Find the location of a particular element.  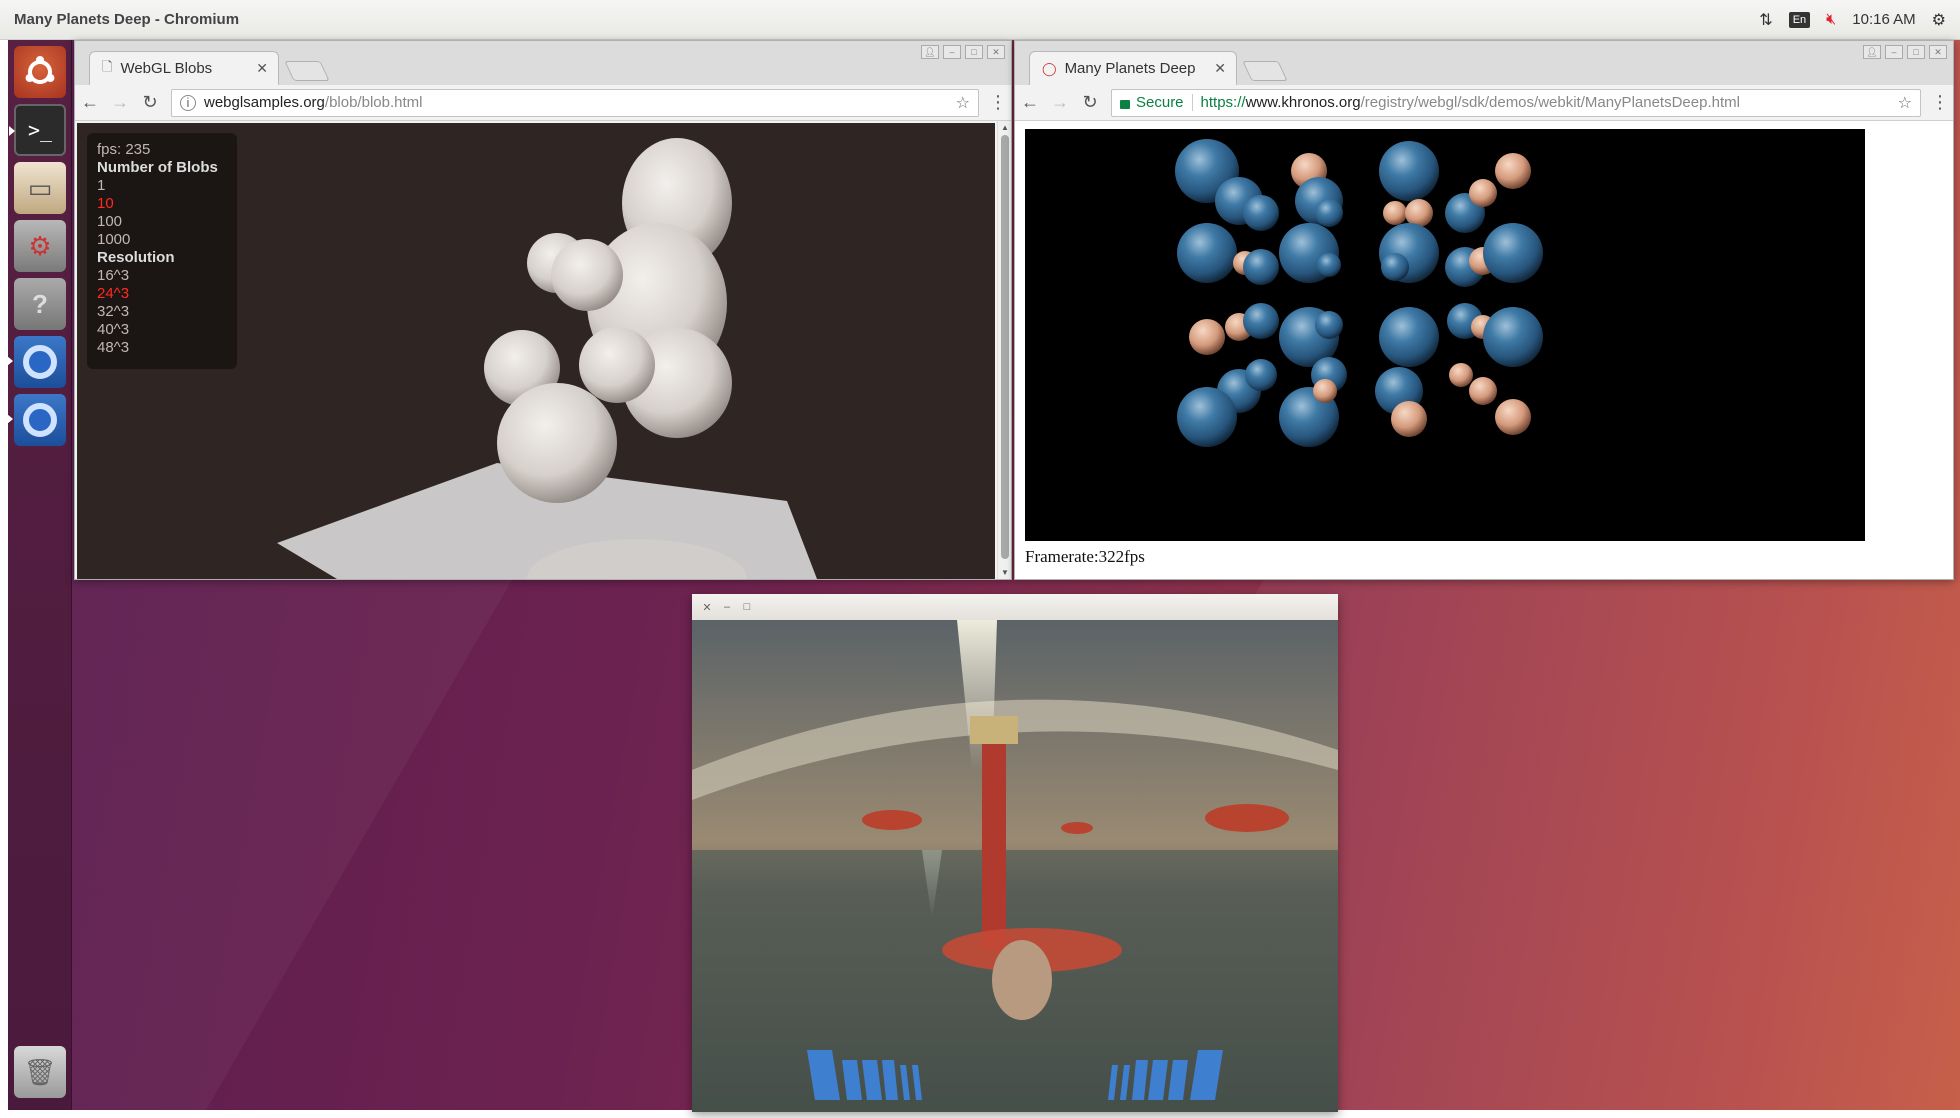

framerate-readout: Framerate:322fps is located at coordinates (1085, 556).